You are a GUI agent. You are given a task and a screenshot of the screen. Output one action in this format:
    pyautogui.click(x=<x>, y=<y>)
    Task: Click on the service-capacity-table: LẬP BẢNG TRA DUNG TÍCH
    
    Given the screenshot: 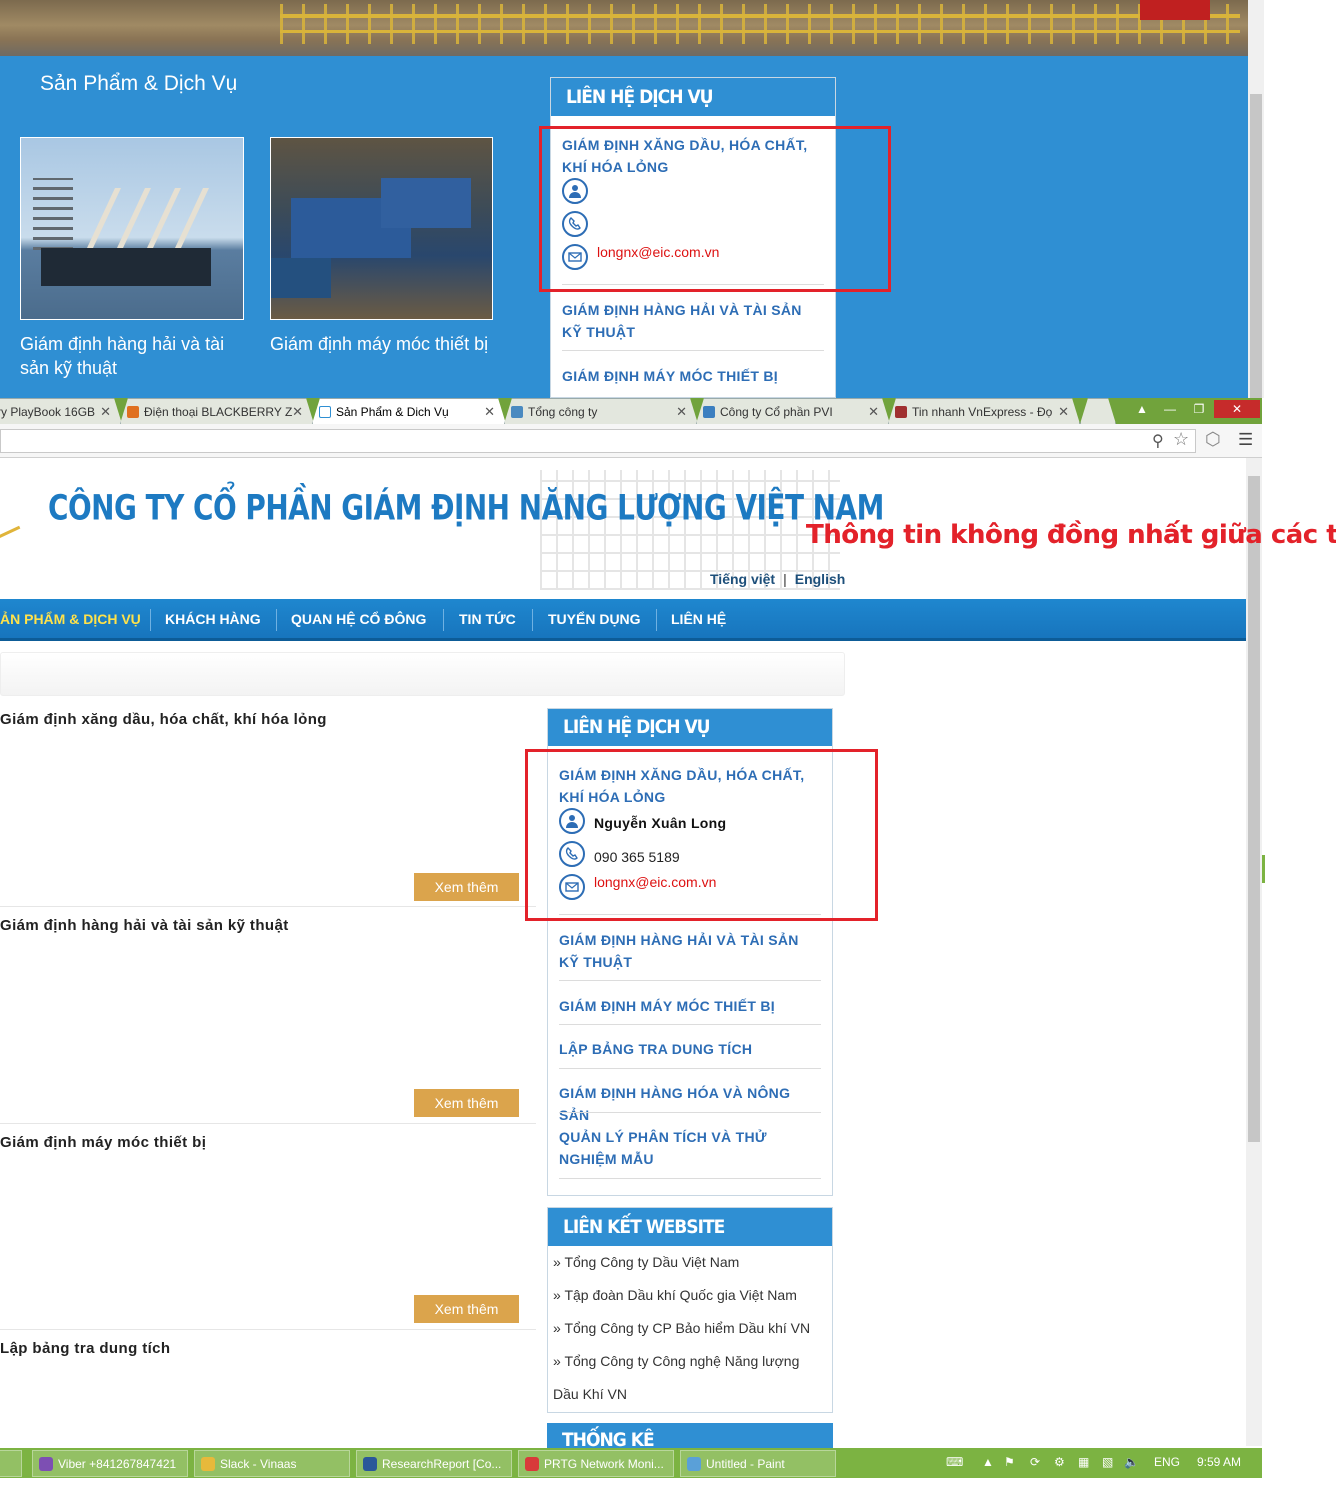 What is the action you would take?
    pyautogui.click(x=690, y=1049)
    